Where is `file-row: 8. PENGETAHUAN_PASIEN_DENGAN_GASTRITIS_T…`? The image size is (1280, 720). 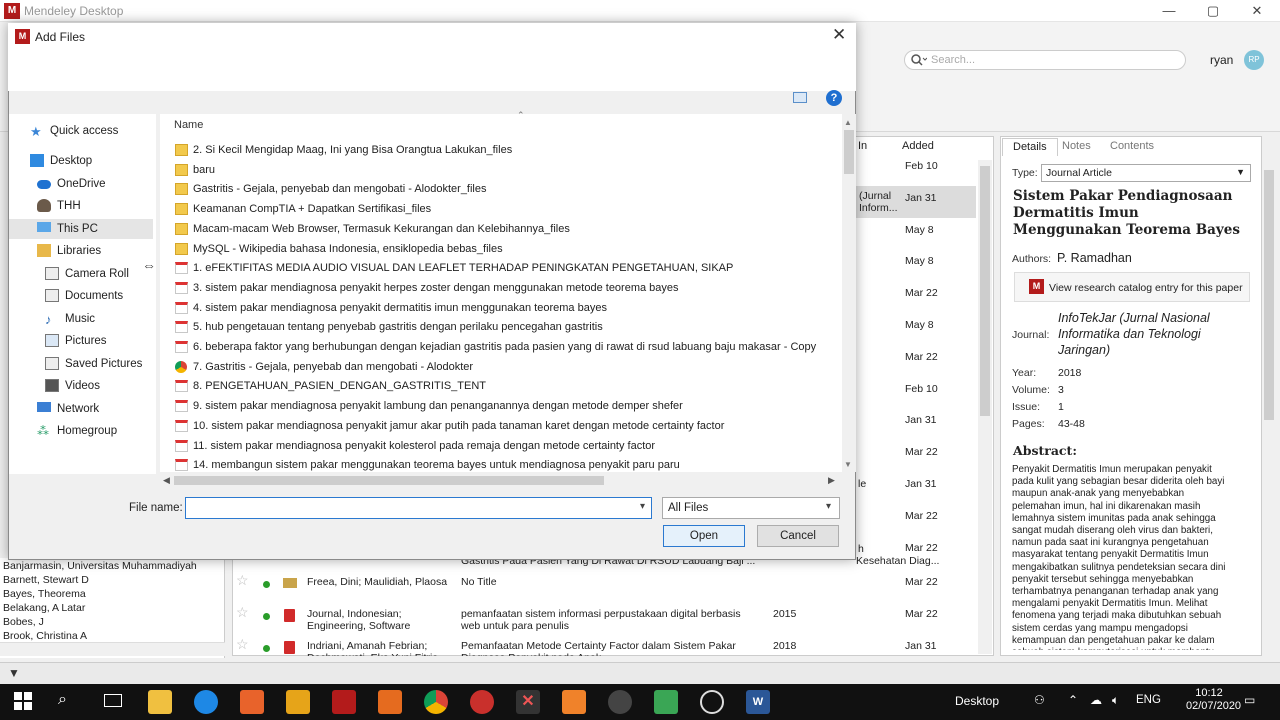
file-row: 8. PENGETAHUAN_PASIEN_DENGAN_GASTRITIS_T… is located at coordinates (505, 387).